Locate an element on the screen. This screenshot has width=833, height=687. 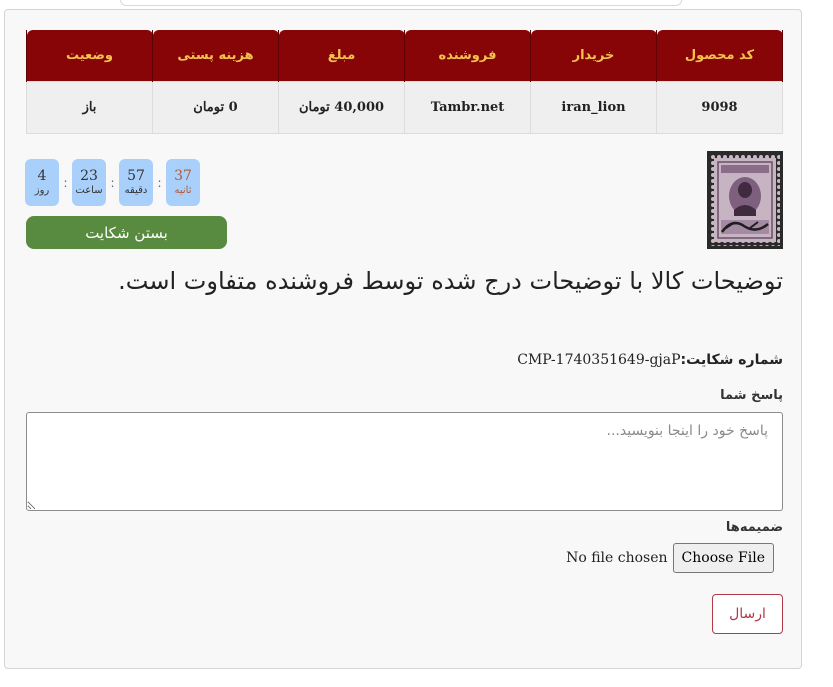
cell-shipping-cost: 0 تومان is located at coordinates (215, 107).